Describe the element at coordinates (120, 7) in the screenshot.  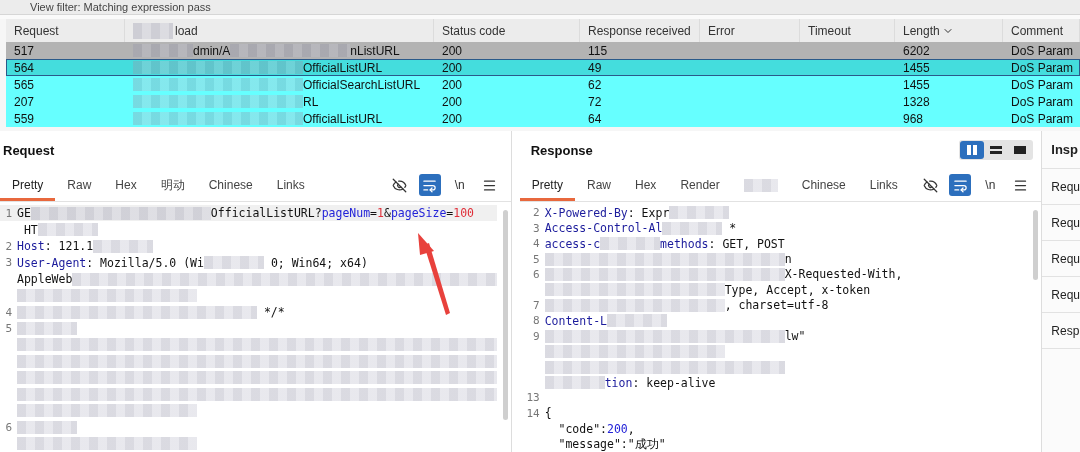
I see `view-filter-text: View filter: Matching expression pass` at that location.